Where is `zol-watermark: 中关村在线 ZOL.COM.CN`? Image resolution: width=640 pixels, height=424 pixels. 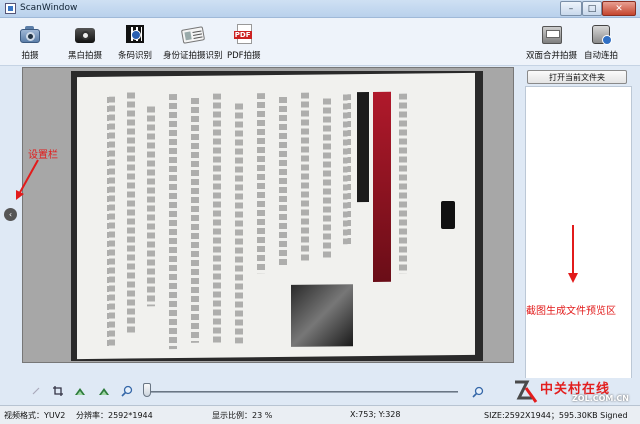
zol-watermark: 中关村在线 ZOL.COM.CN is located at coordinates (574, 392).